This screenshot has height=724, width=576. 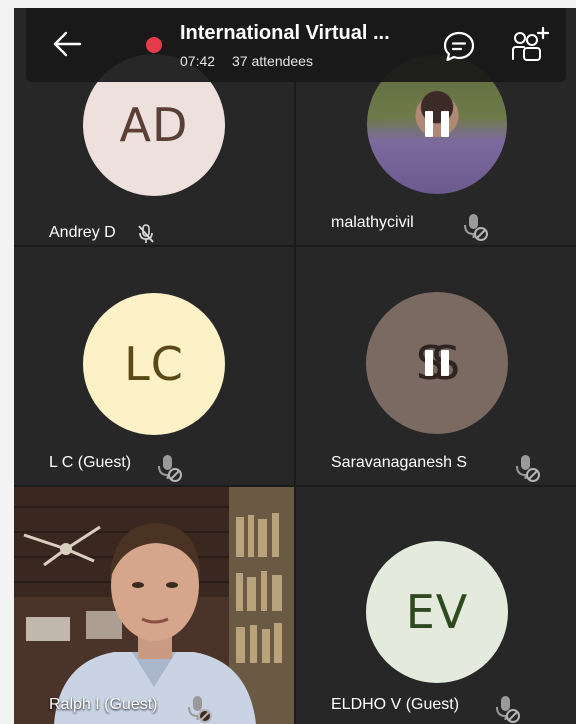 I want to click on avatar: LC, so click(x=154, y=364).